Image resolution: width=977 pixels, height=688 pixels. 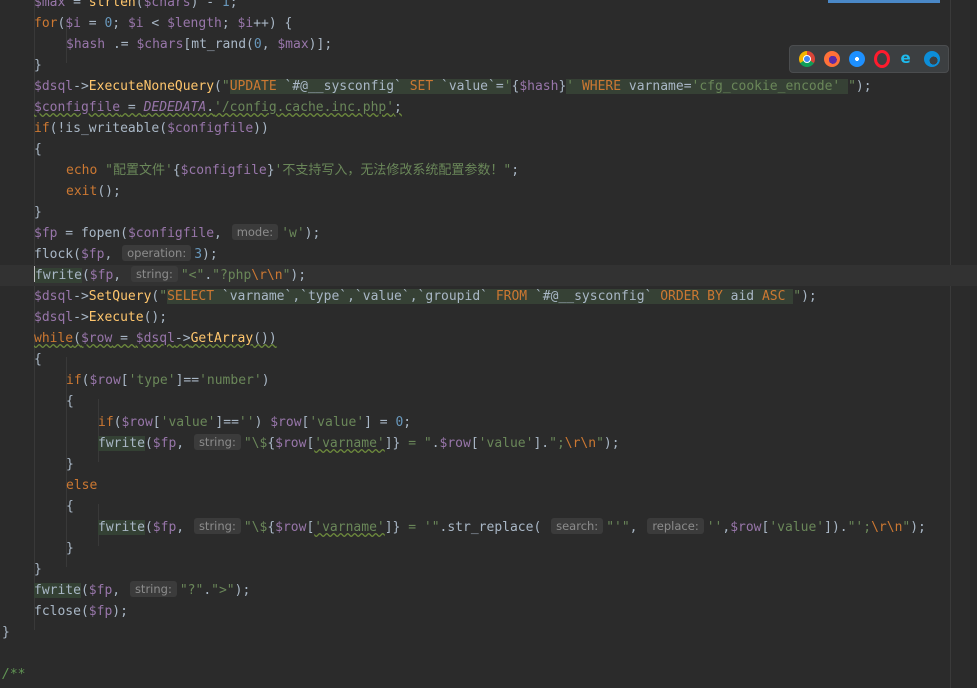 What do you see at coordinates (60, 191) in the screenshot?
I see `code-line: exit();` at bounding box center [60, 191].